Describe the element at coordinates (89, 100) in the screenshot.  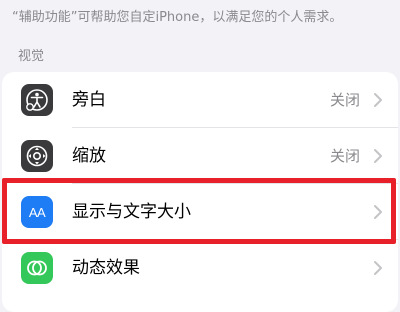
I see `voiceover-label: 旁白` at that location.